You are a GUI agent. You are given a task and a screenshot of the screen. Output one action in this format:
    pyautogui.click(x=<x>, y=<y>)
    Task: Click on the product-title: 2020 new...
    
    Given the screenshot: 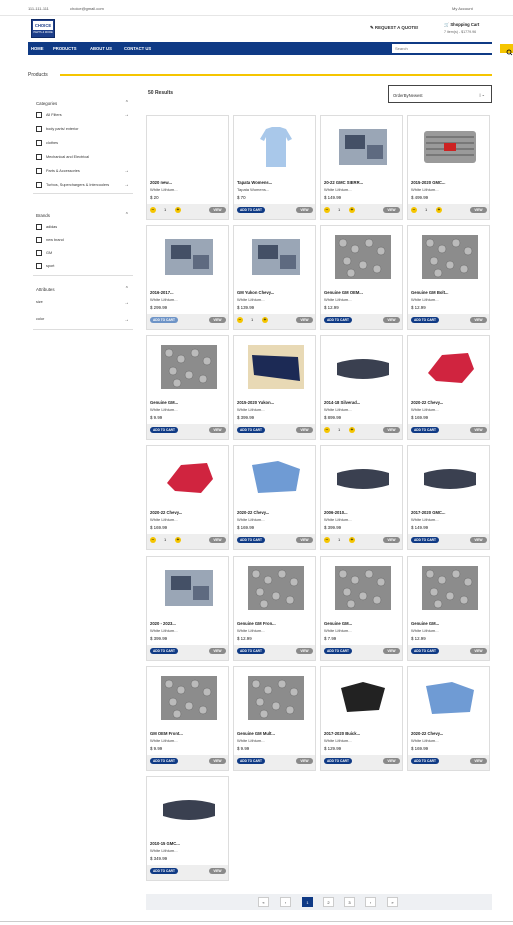 What is the action you would take?
    pyautogui.click(x=161, y=182)
    